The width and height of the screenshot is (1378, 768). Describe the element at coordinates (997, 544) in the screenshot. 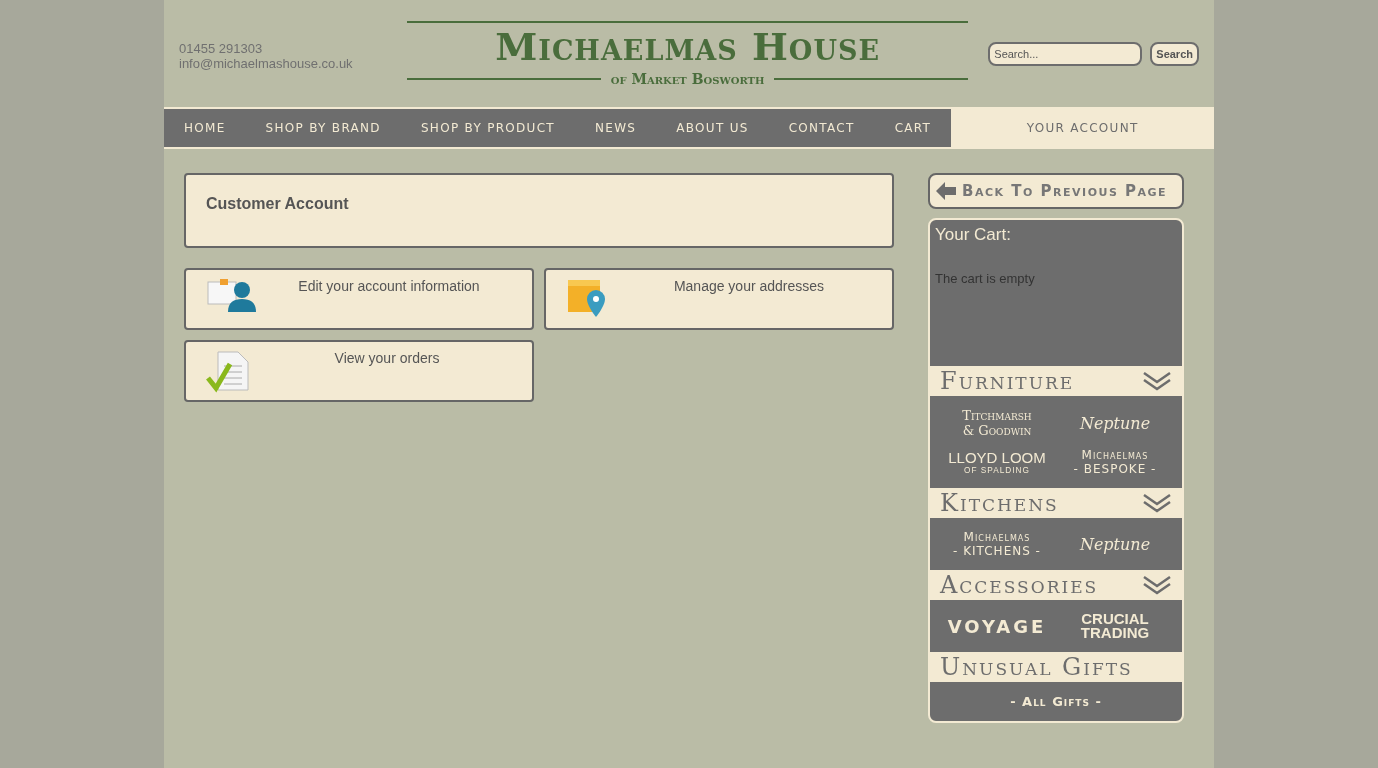

I see `brand-logo: Michaelmas - KITCHENS -` at that location.